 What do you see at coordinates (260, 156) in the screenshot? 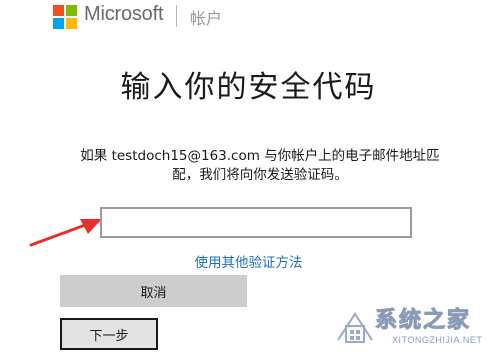
I see `description-line-1: 如果 testdoch15@163.com 与你帐户上的电子邮件地址匹` at bounding box center [260, 156].